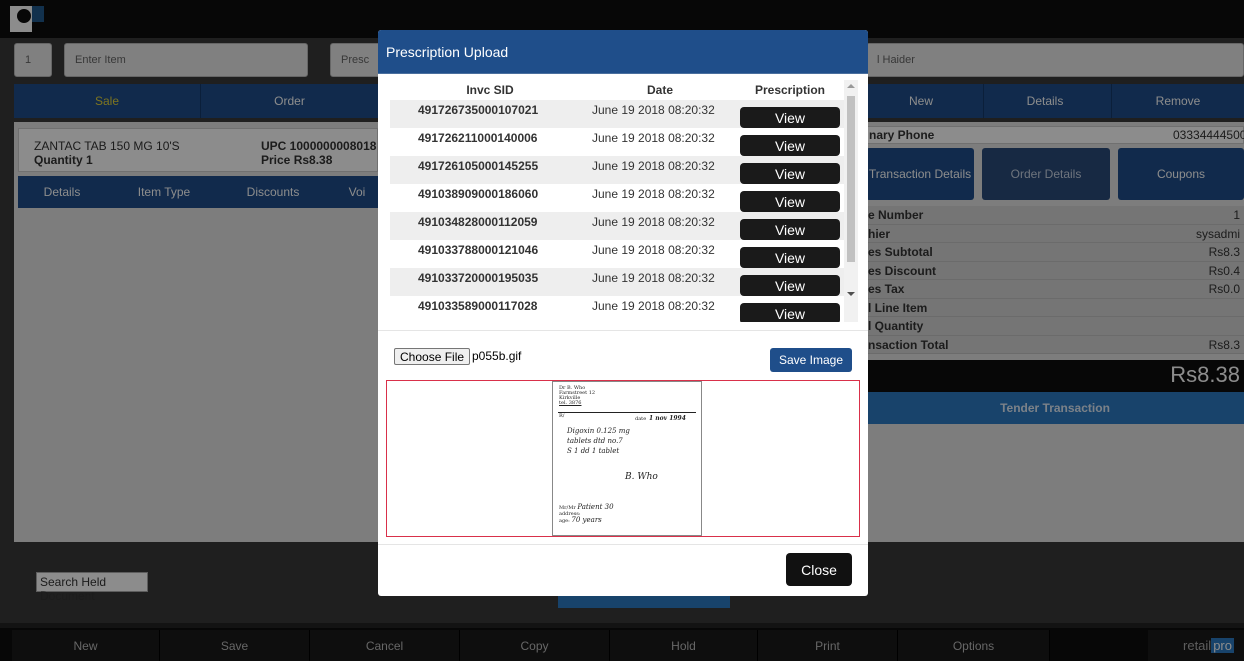 This screenshot has width=1244, height=661. Describe the element at coordinates (570, 403) in the screenshot. I see `rx-tel: tel. 3876` at that location.